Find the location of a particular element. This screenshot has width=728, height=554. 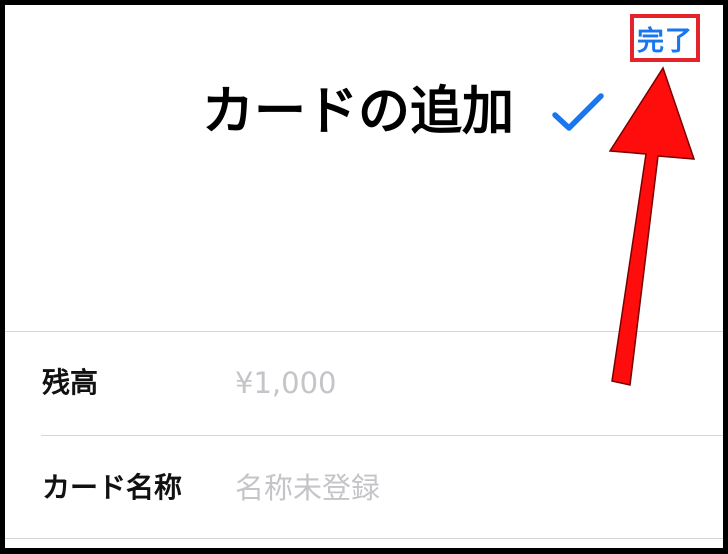

card-name-input is located at coordinates (455, 488).